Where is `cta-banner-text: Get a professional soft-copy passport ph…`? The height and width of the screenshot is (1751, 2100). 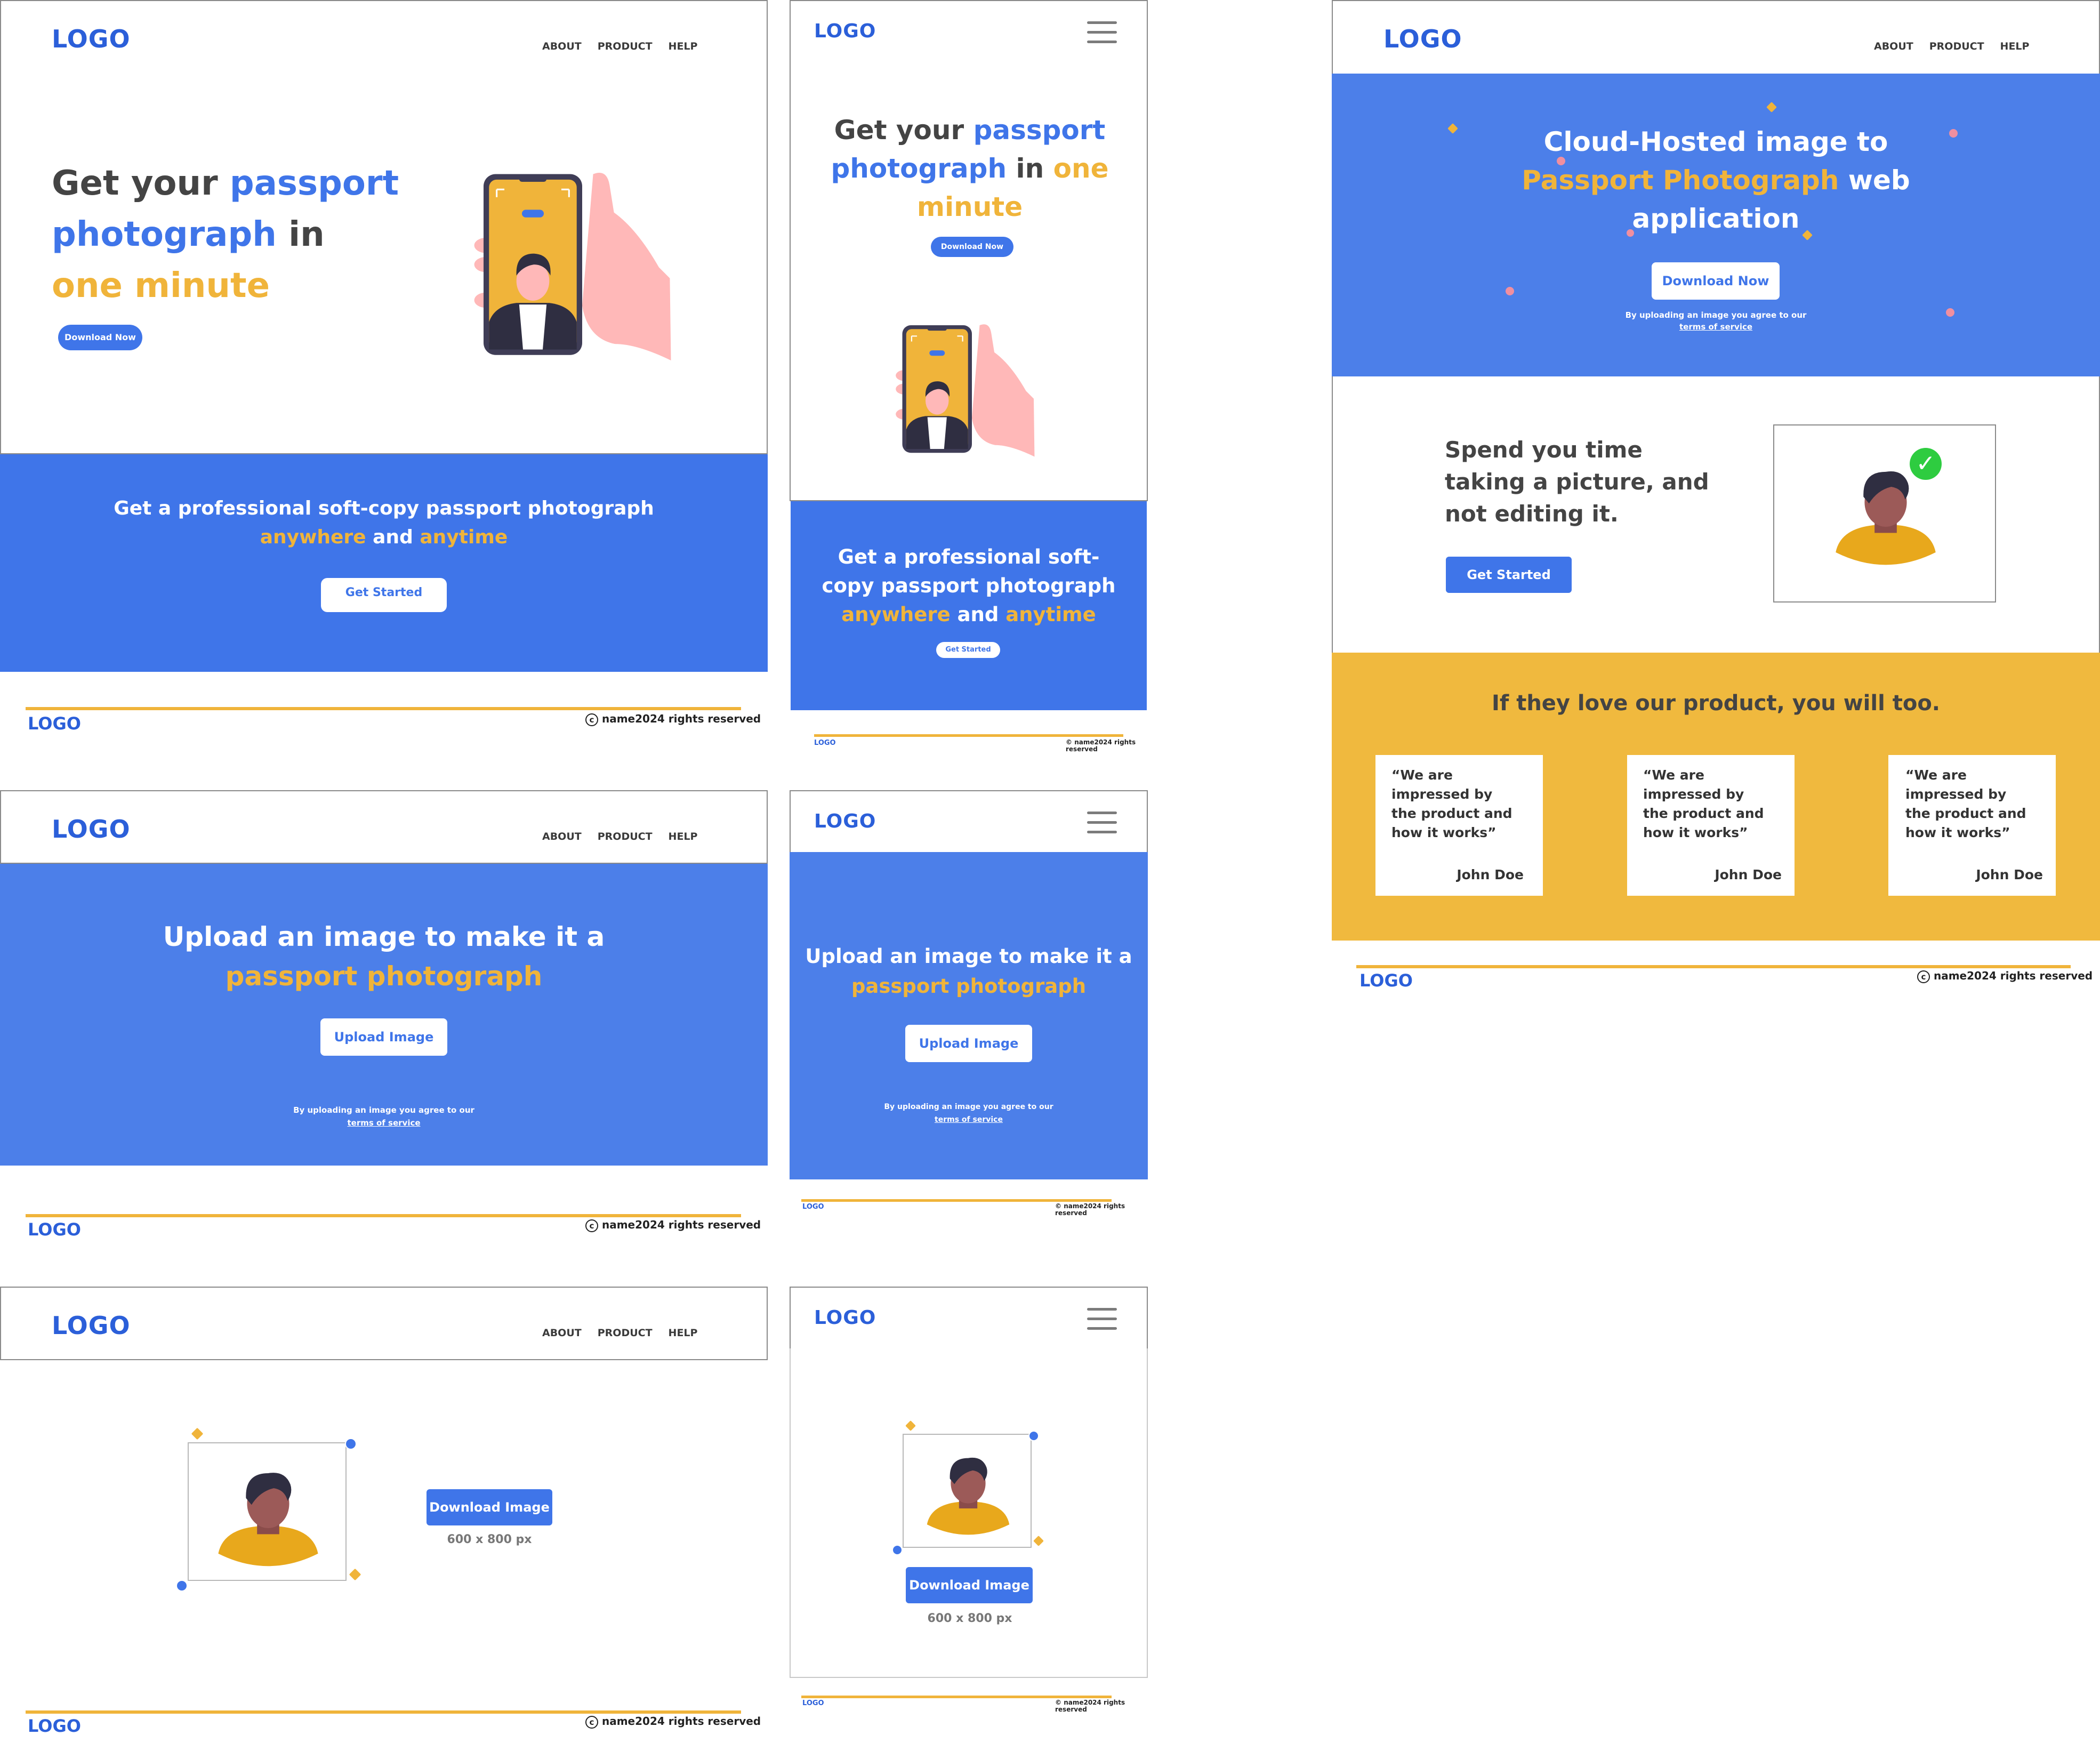
cta-banner-text: Get a professional soft-copy passport ph… is located at coordinates (384, 522).